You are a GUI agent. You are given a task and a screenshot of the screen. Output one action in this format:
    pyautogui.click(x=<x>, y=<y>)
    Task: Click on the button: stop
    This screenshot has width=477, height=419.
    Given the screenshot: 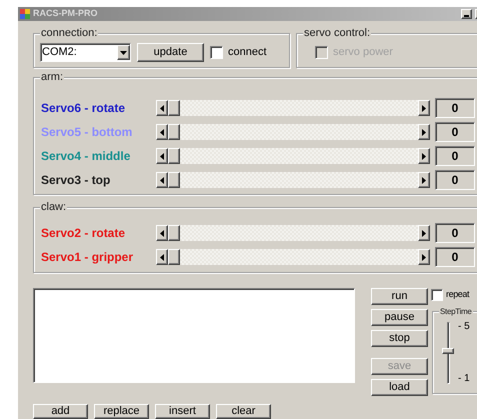 What is the action you would take?
    pyautogui.click(x=399, y=338)
    